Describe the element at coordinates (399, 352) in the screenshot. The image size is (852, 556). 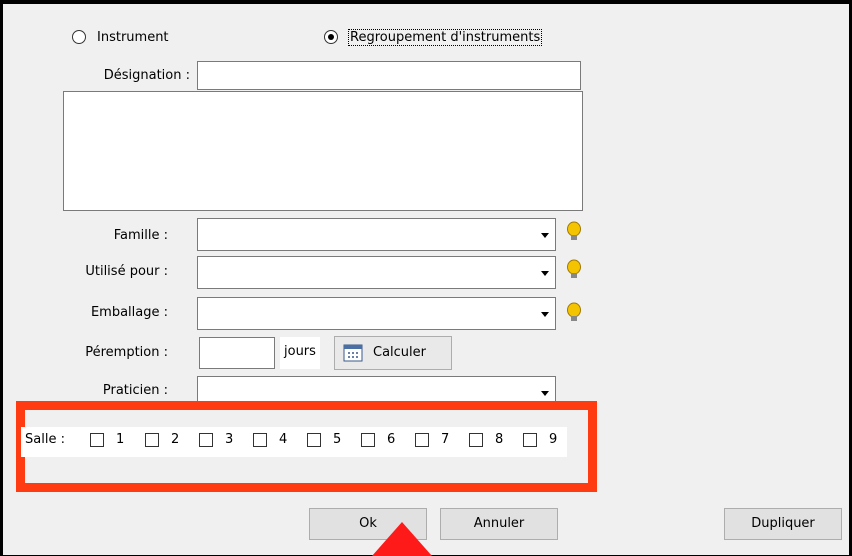
I see `calculer-label: Calculer` at that location.